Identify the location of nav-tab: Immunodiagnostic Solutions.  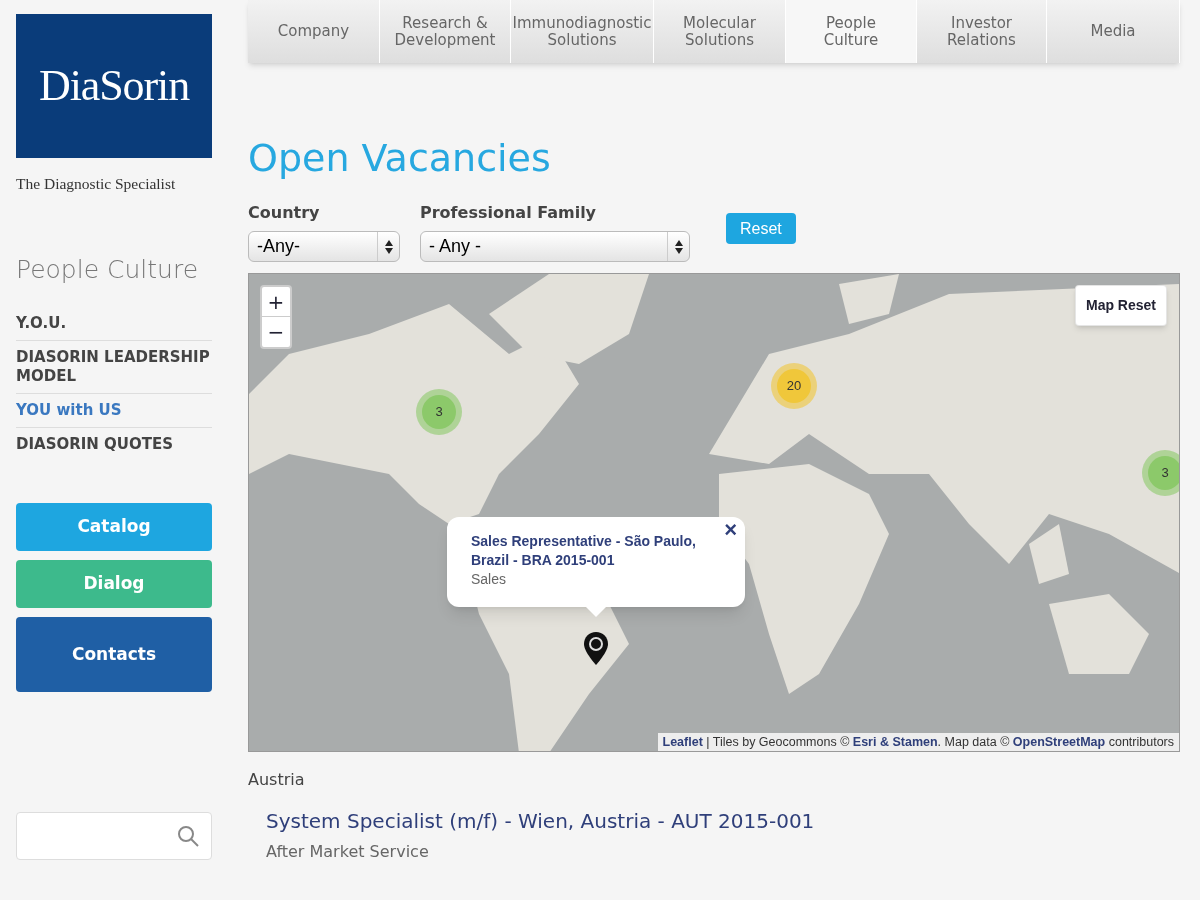
(582, 31).